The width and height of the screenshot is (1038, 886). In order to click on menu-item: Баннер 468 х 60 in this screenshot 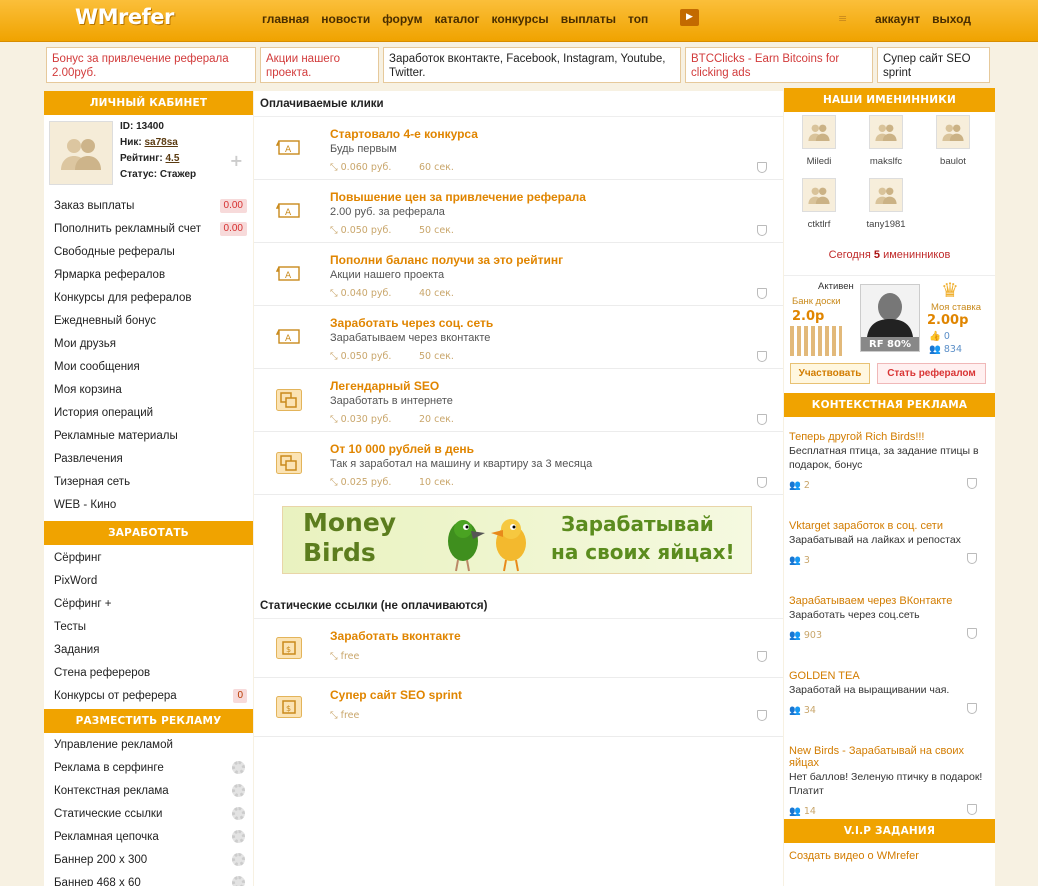, I will do `click(148, 879)`.